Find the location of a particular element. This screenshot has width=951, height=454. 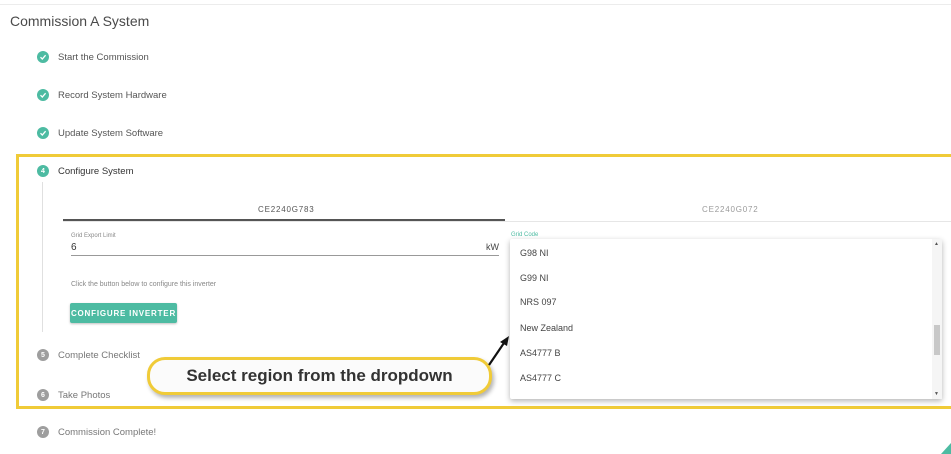

step-record-hardware: Record System Hardware is located at coordinates (102, 95).